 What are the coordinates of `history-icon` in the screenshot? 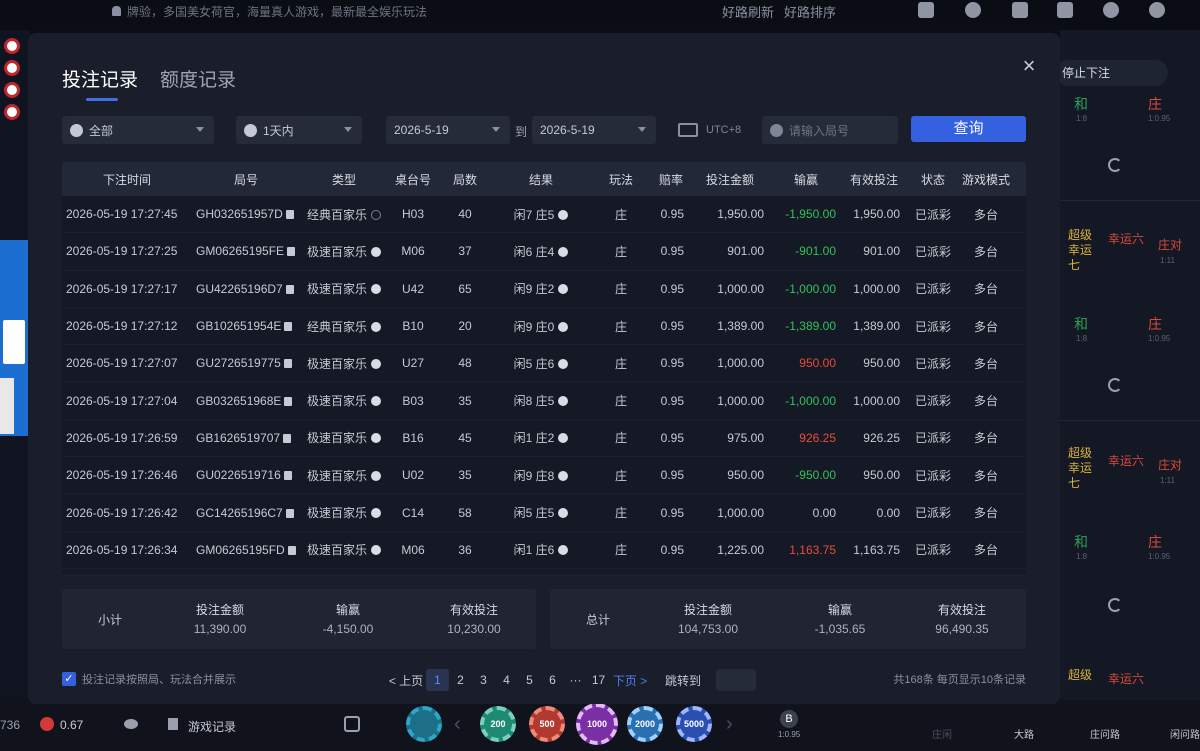 It's located at (926, 10).